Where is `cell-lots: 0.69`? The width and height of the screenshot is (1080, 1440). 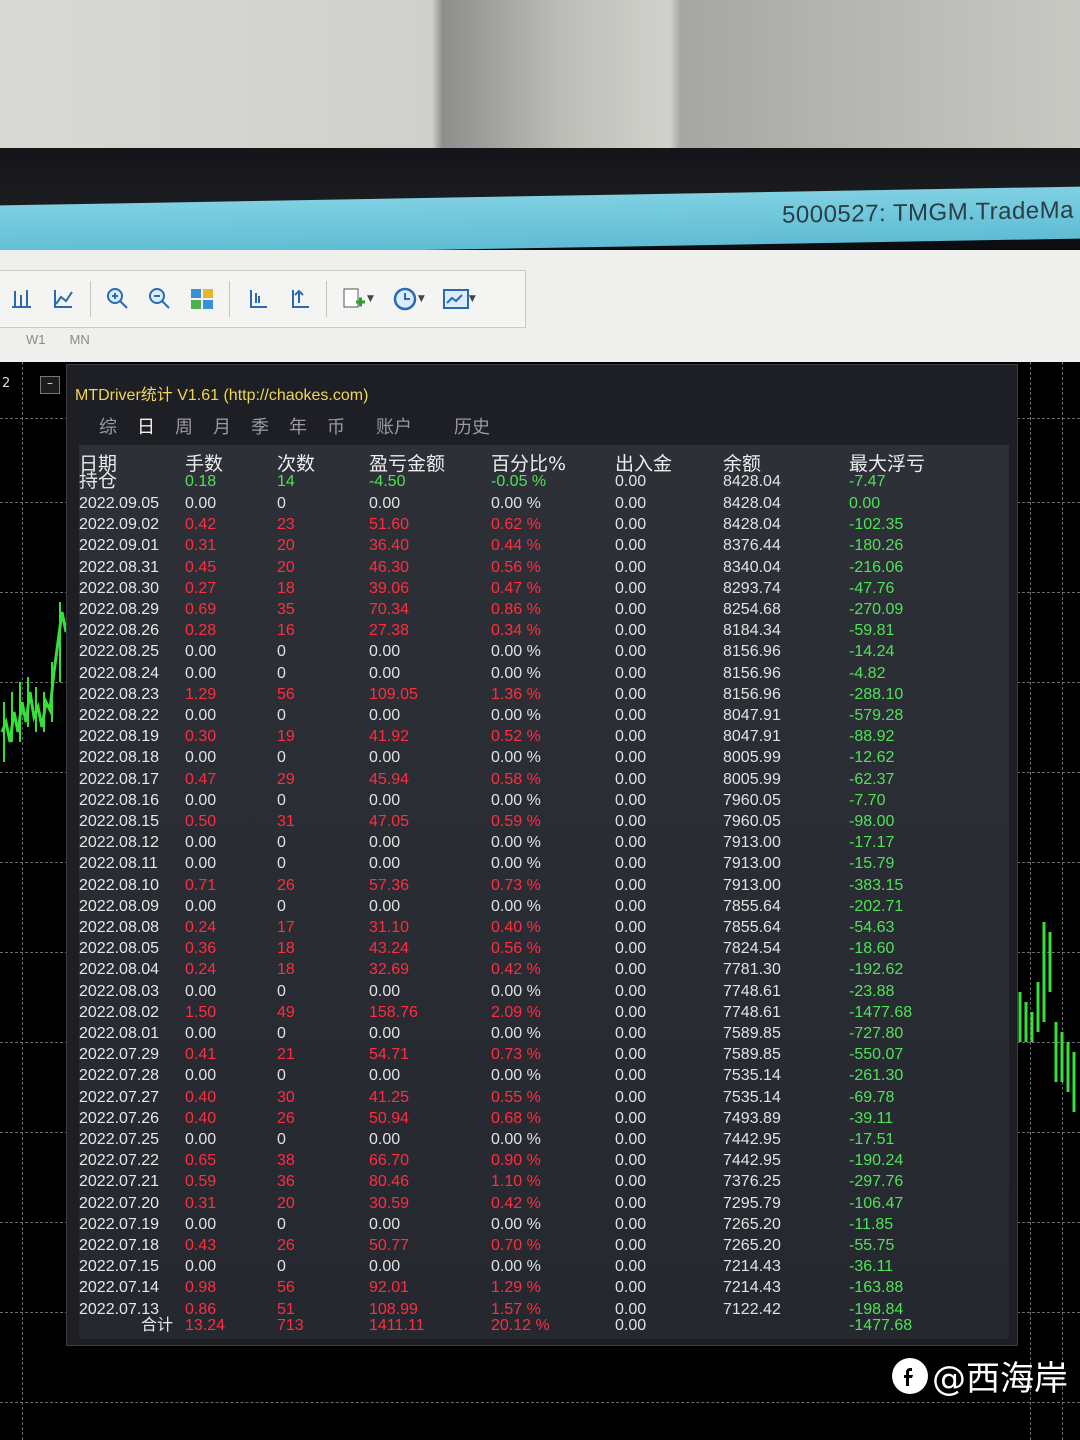 cell-lots: 0.69 is located at coordinates (201, 609).